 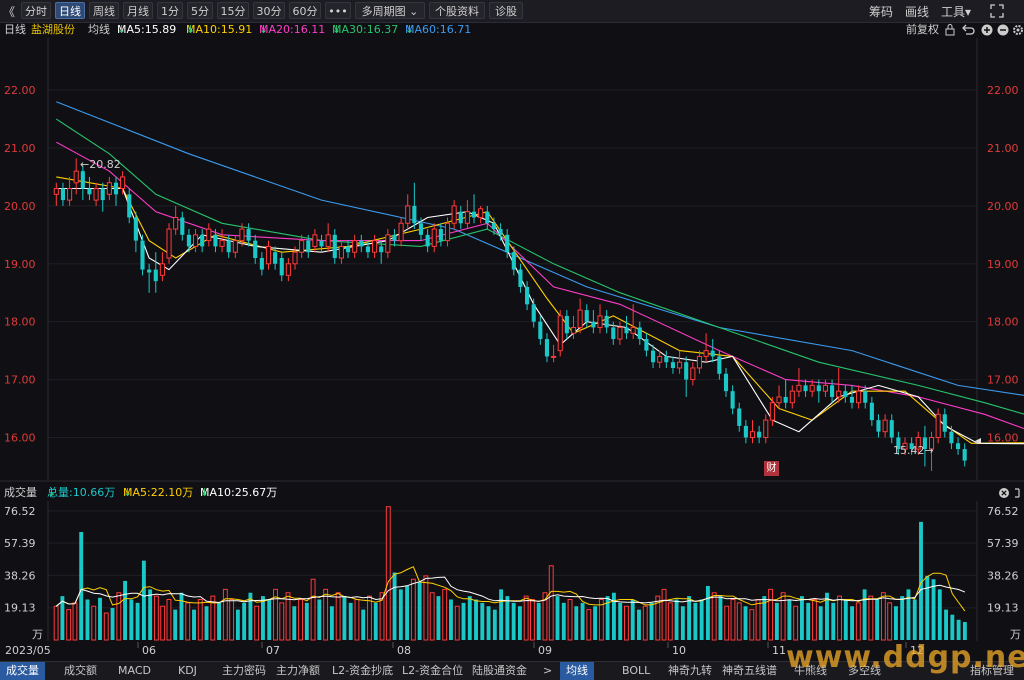 What do you see at coordinates (244, 671) in the screenshot?
I see `indicator-tab-4: 主力密码` at bounding box center [244, 671].